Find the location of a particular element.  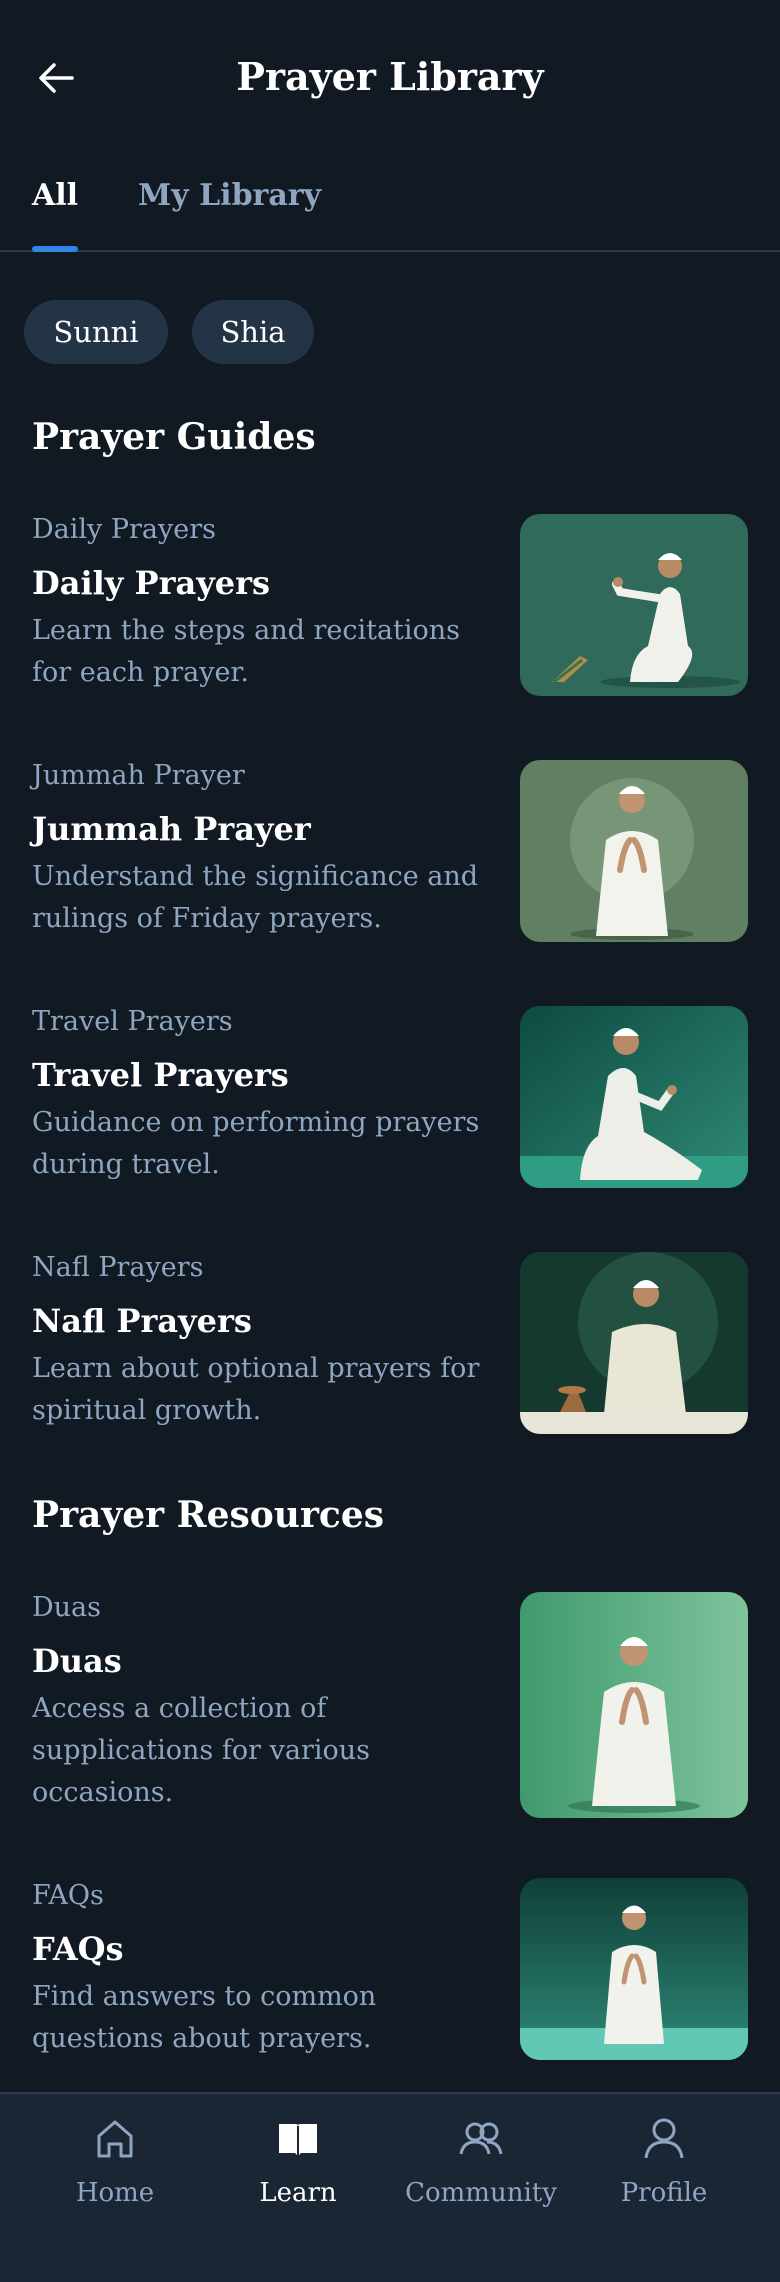

card-category: Nafl Prayers is located at coordinates (118, 1267).